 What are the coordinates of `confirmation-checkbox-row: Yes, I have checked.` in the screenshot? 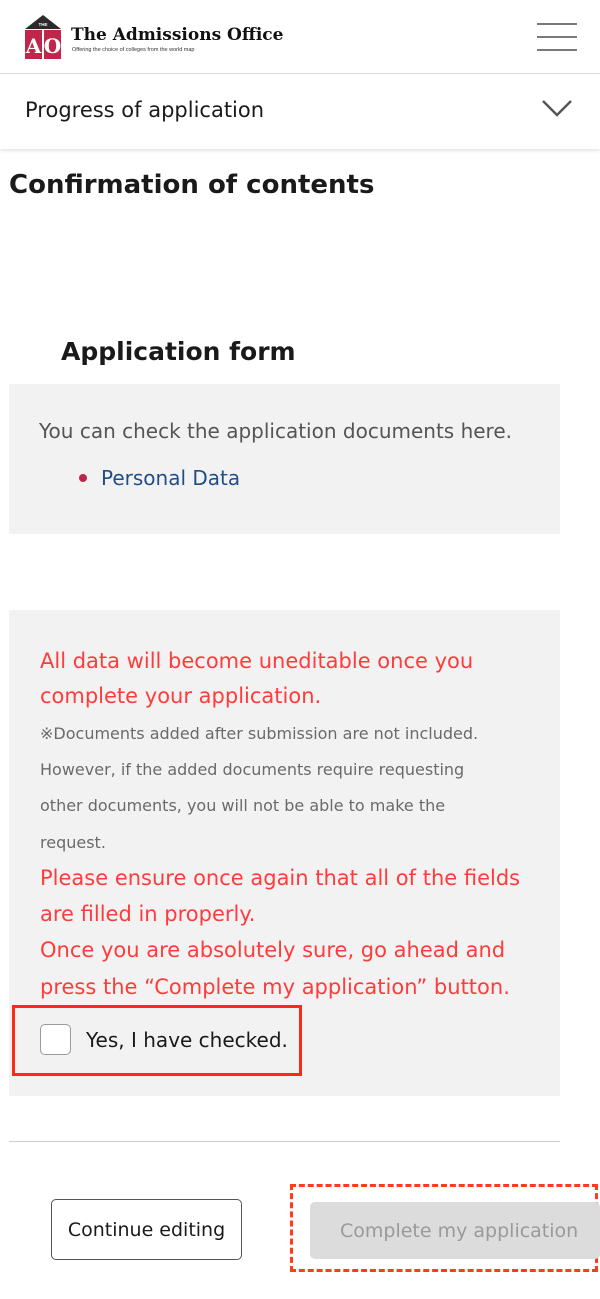 It's located at (157, 1040).